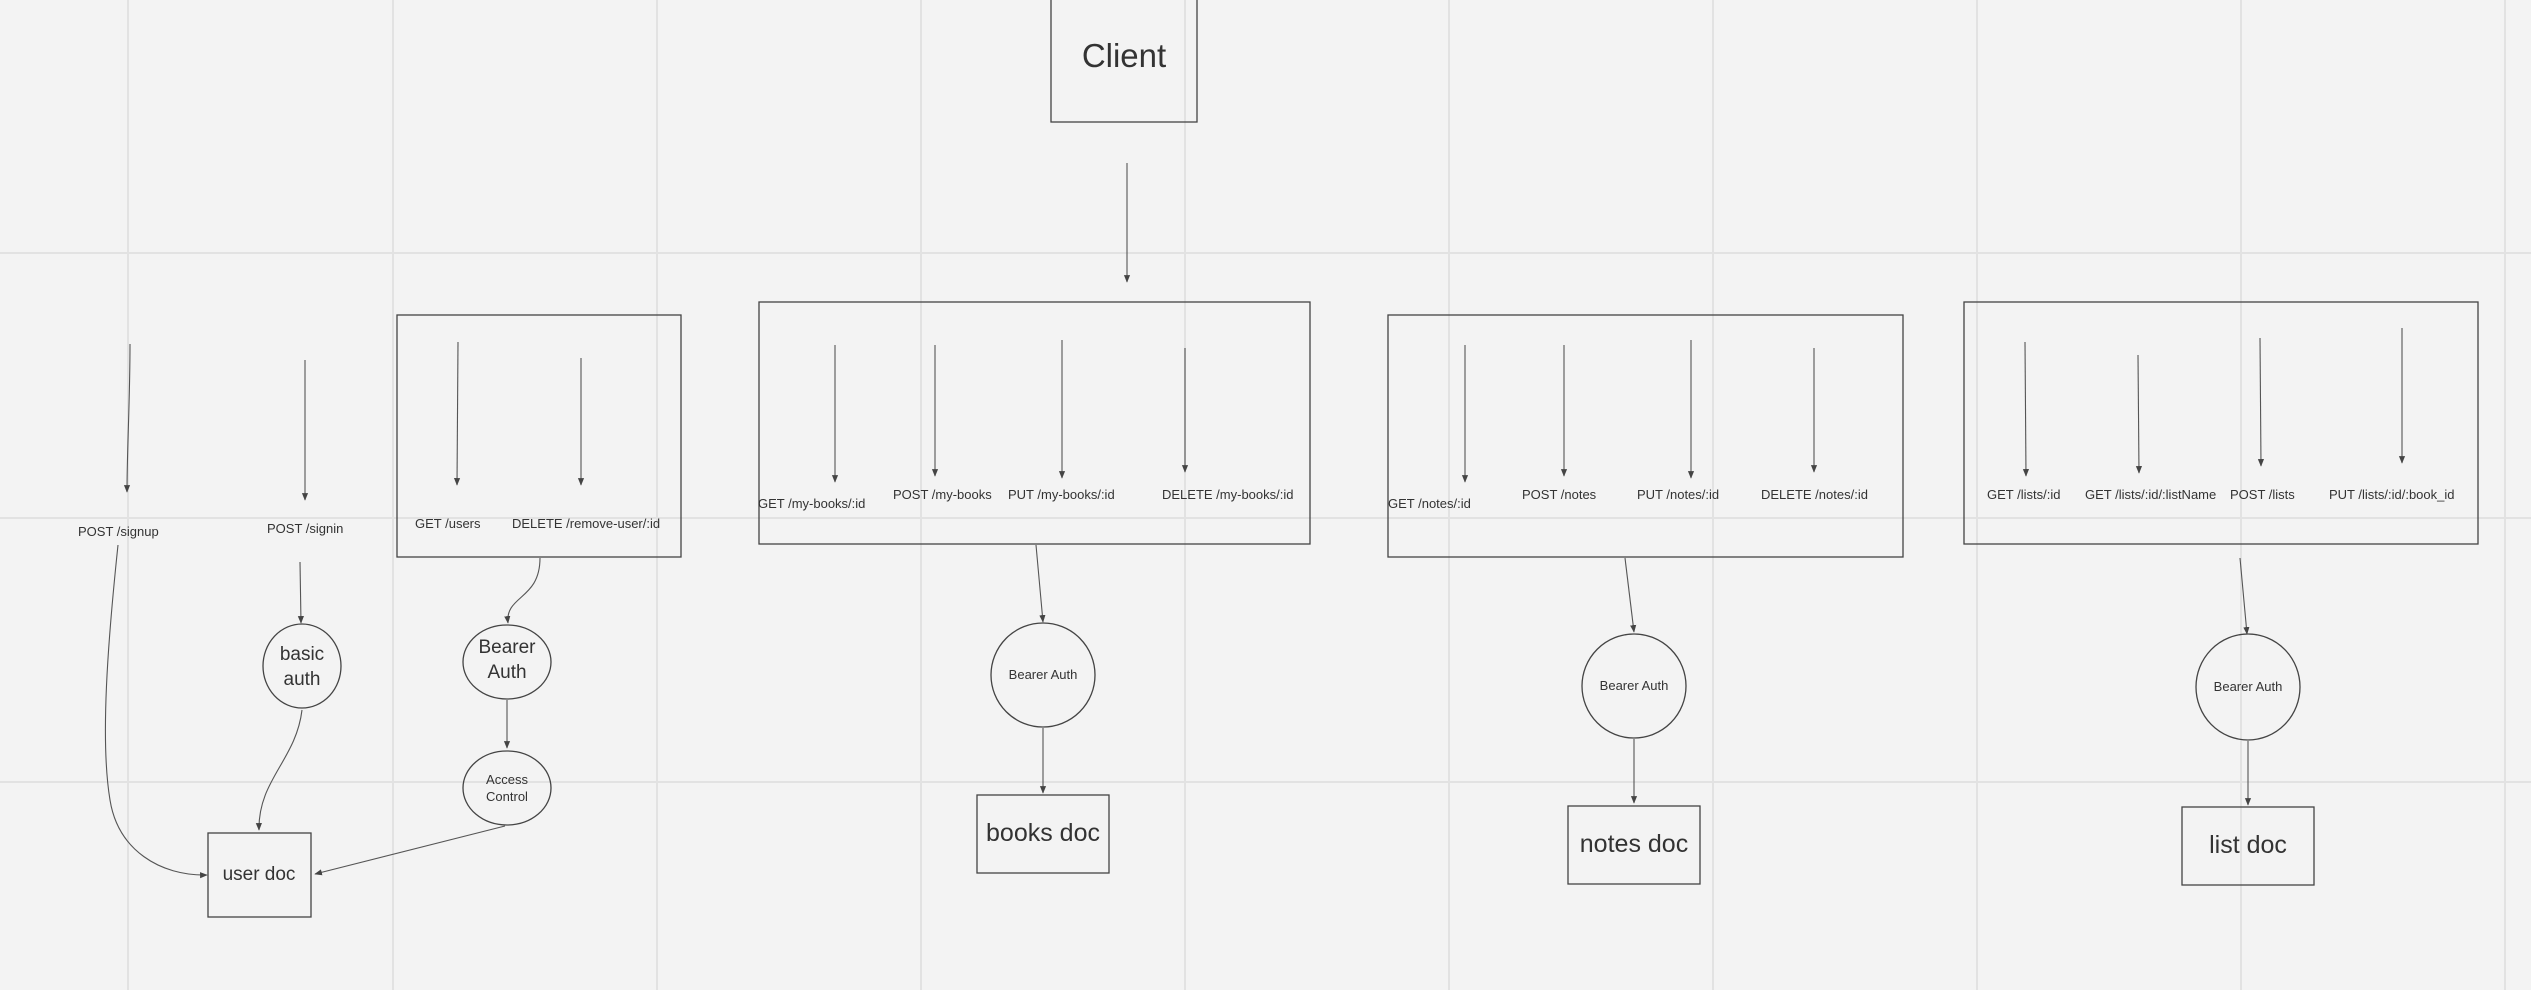  Describe the element at coordinates (506, 672) in the screenshot. I see `user-bearer-auth-label-line2: Auth` at that location.